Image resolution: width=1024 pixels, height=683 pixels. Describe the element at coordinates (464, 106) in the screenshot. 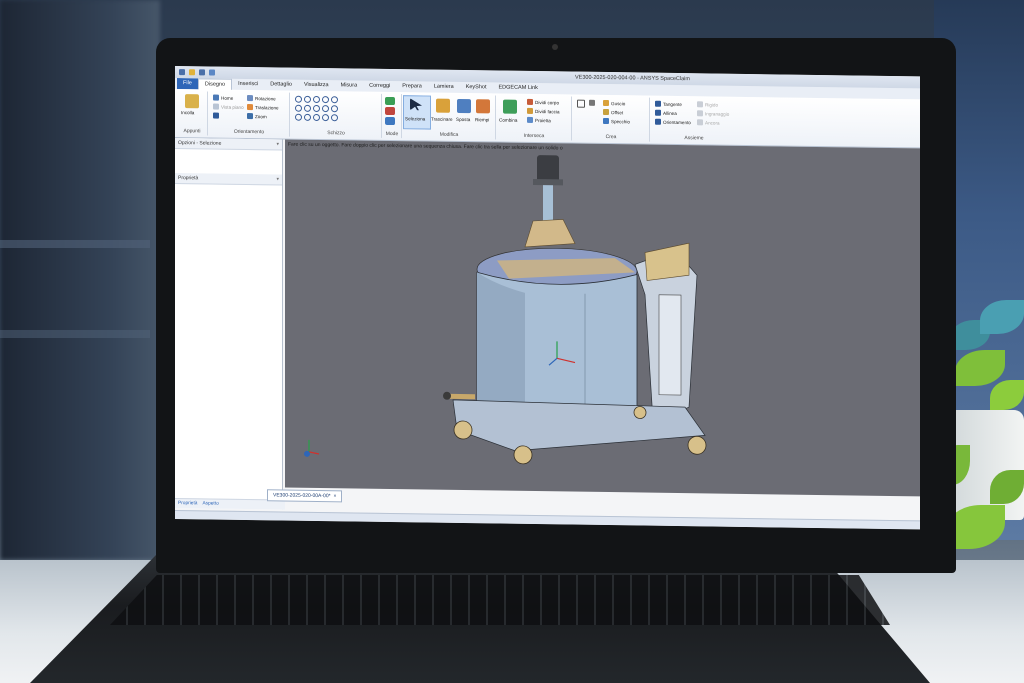

I see `move-icon` at that location.